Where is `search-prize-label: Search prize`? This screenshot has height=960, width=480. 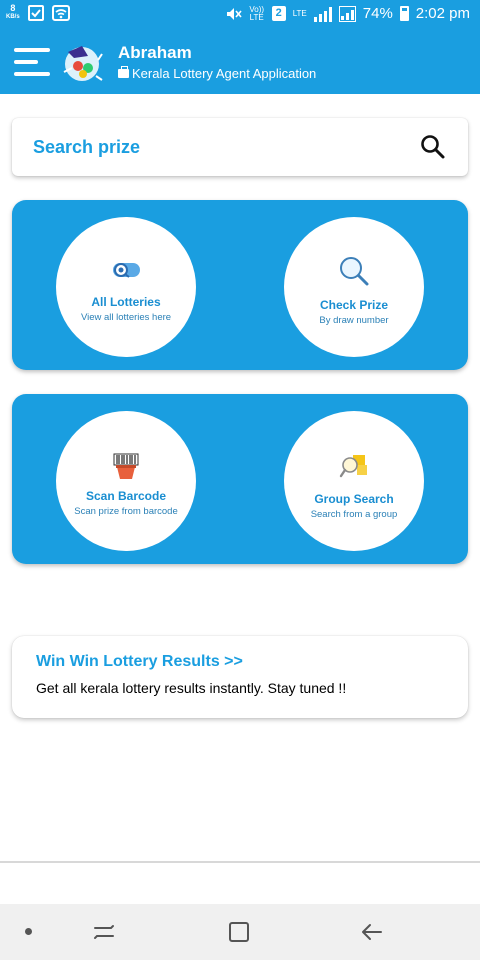 search-prize-label: Search prize is located at coordinates (87, 147).